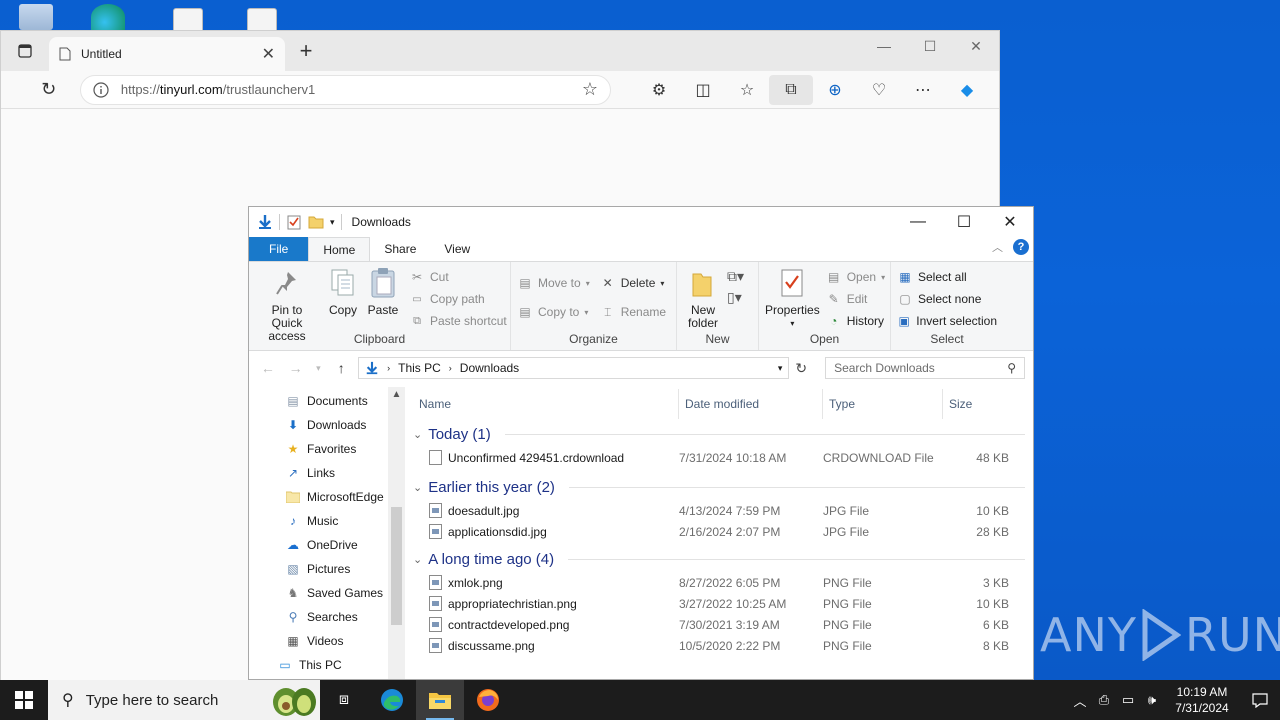  I want to click on volume-icon: 🕪, so click(1152, 700).